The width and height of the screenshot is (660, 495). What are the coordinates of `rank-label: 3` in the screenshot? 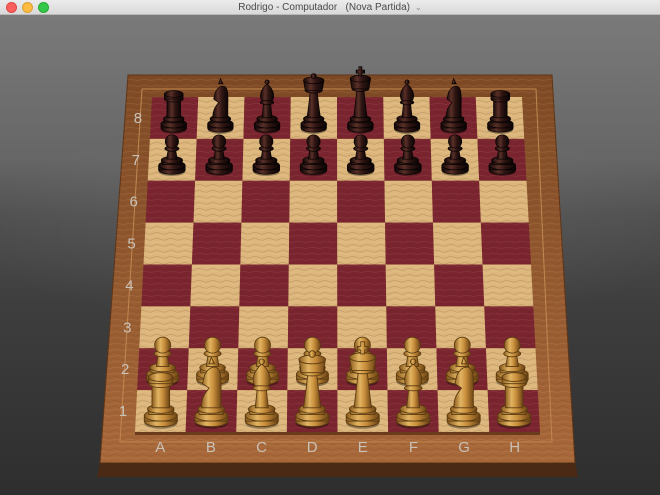 It's located at (127, 327).